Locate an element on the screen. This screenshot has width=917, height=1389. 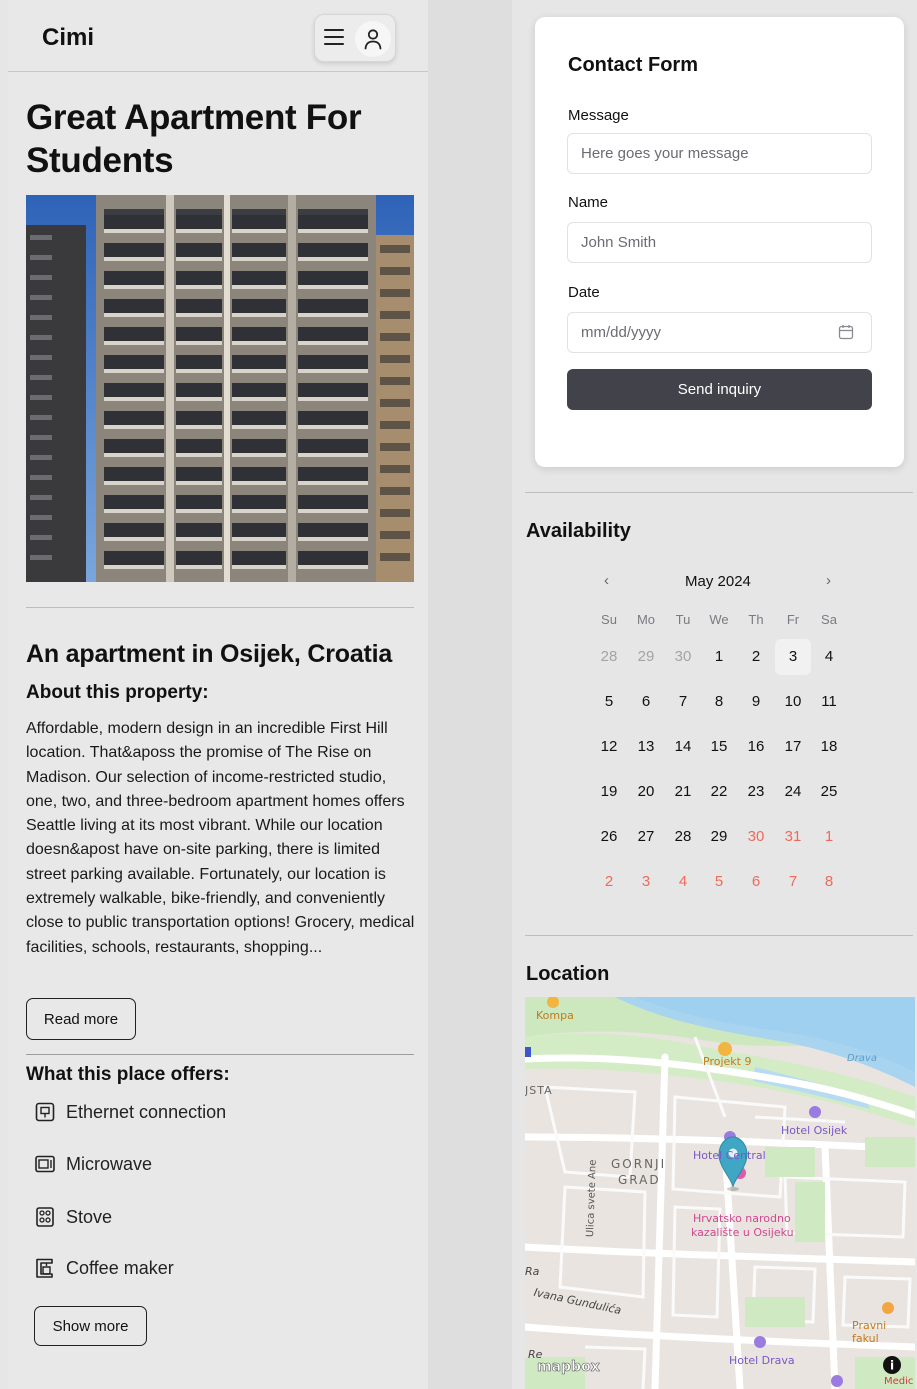
map-label-grad: GRAD is located at coordinates (639, 1180).